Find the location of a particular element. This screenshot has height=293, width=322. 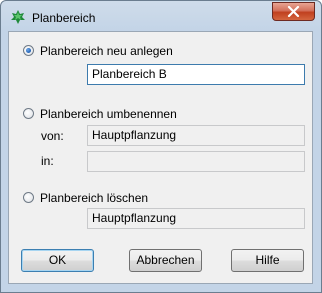

delete-radio is located at coordinates (28, 197).